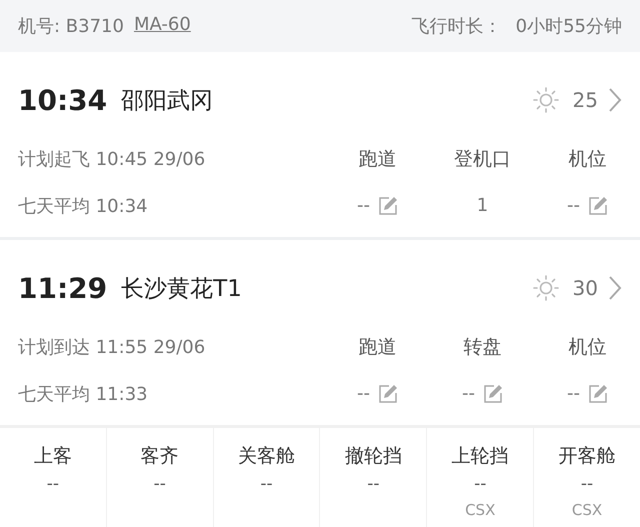 The width and height of the screenshot is (640, 527). What do you see at coordinates (53, 456) in the screenshot?
I see `milestone-label: 上客` at bounding box center [53, 456].